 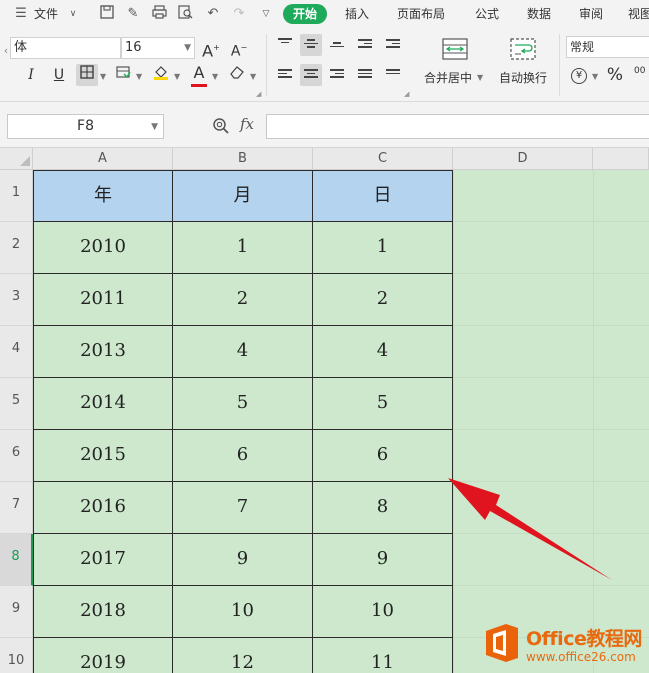 What do you see at coordinates (457, 126) in the screenshot?
I see `formula-input` at bounding box center [457, 126].